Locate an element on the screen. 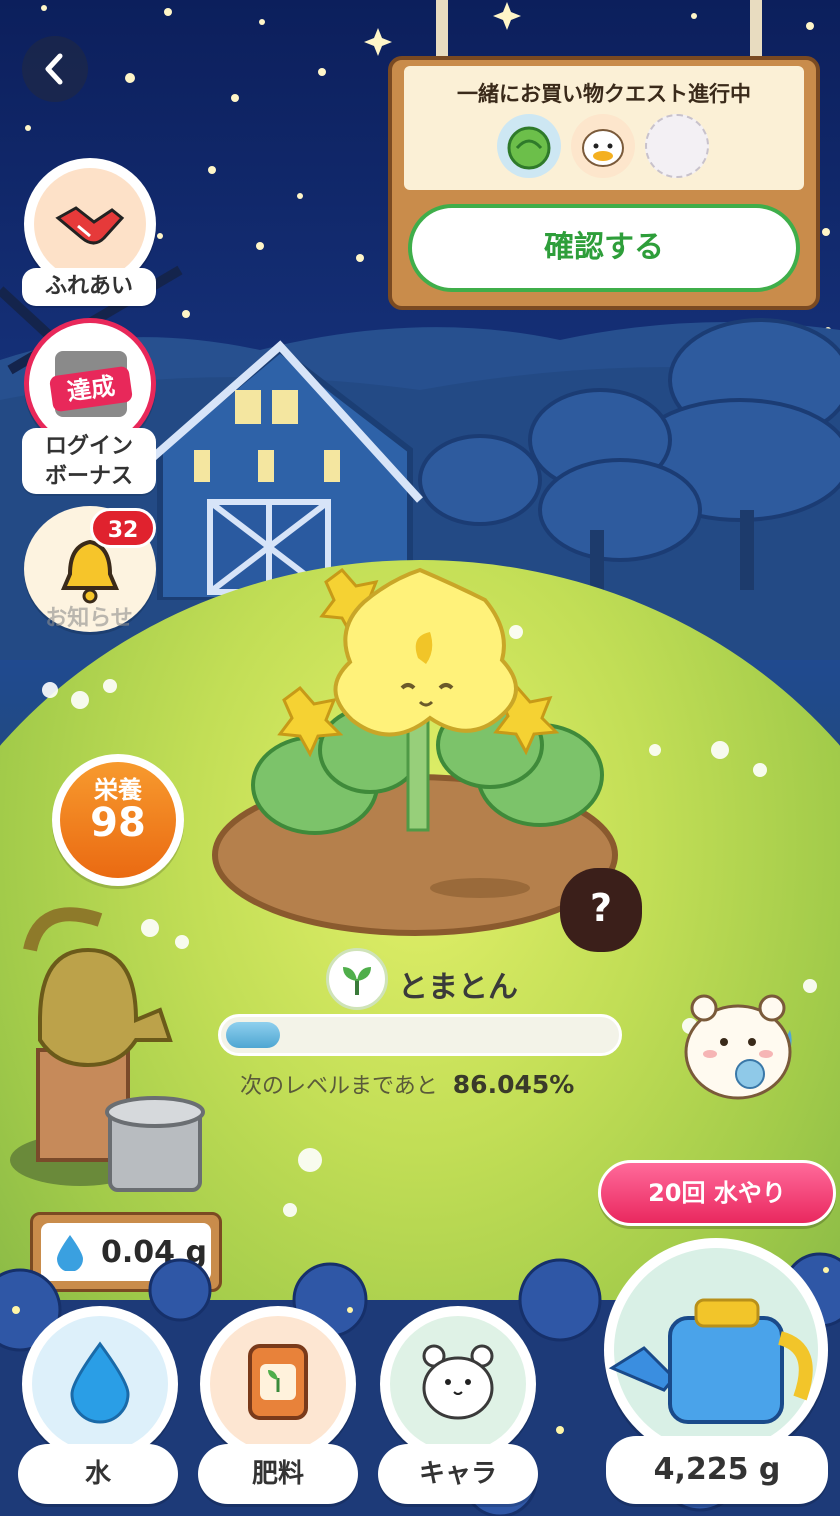 This screenshot has height=1516, width=840. hamster-icon is located at coordinates (458, 1382).